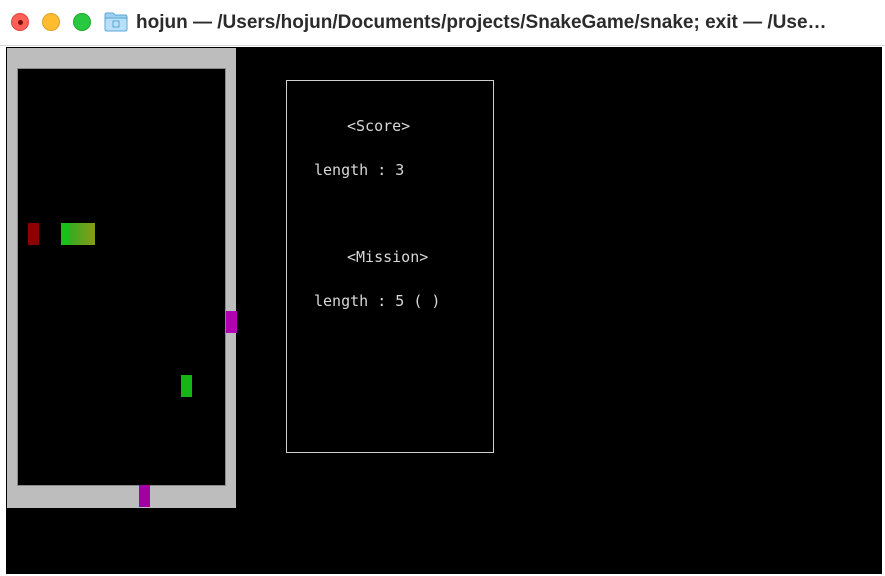 The width and height of the screenshot is (885, 576). What do you see at coordinates (20, 22) in the screenshot?
I see `close-button` at bounding box center [20, 22].